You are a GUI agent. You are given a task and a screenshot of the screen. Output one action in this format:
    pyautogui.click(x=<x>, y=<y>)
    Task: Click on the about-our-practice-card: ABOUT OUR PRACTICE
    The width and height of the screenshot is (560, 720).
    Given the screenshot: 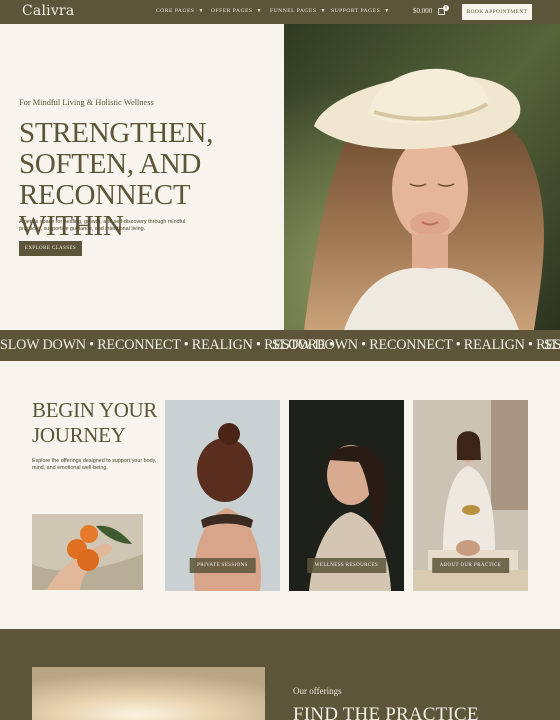 What is the action you would take?
    pyautogui.click(x=470, y=495)
    